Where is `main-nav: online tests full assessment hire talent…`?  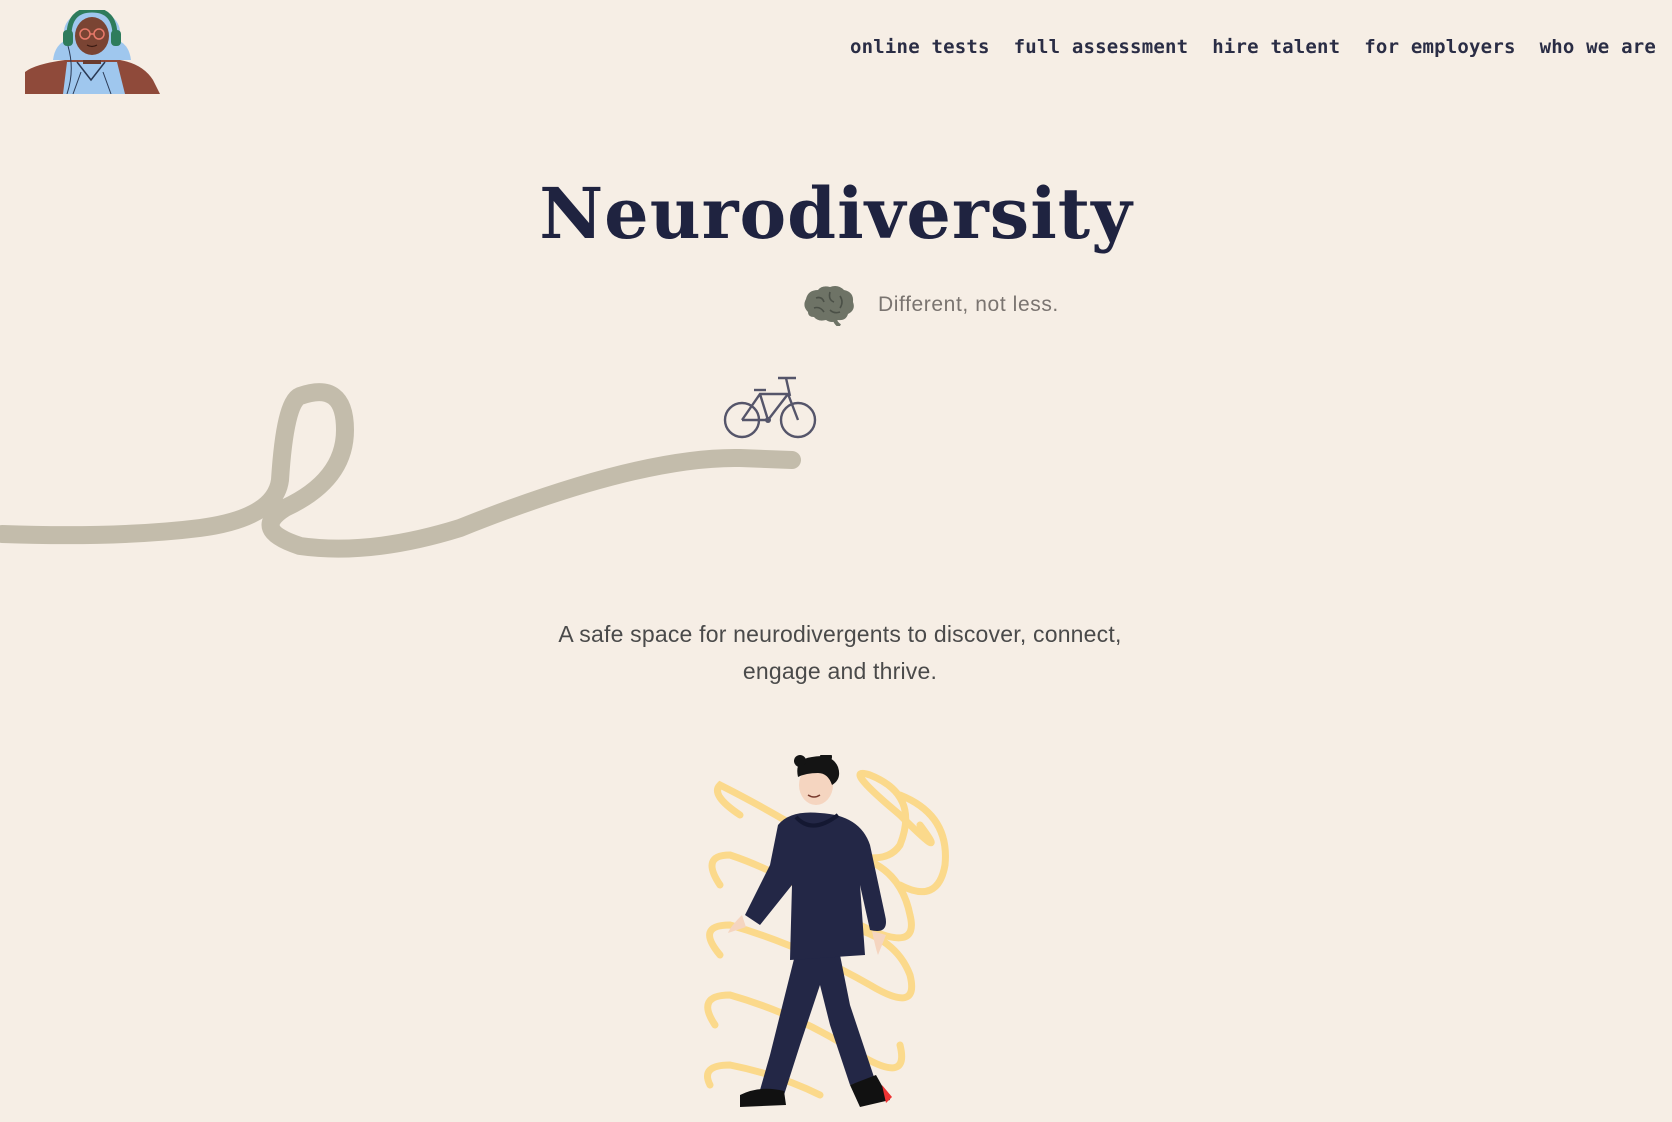 main-nav: online tests full assessment hire talent… is located at coordinates (1253, 47).